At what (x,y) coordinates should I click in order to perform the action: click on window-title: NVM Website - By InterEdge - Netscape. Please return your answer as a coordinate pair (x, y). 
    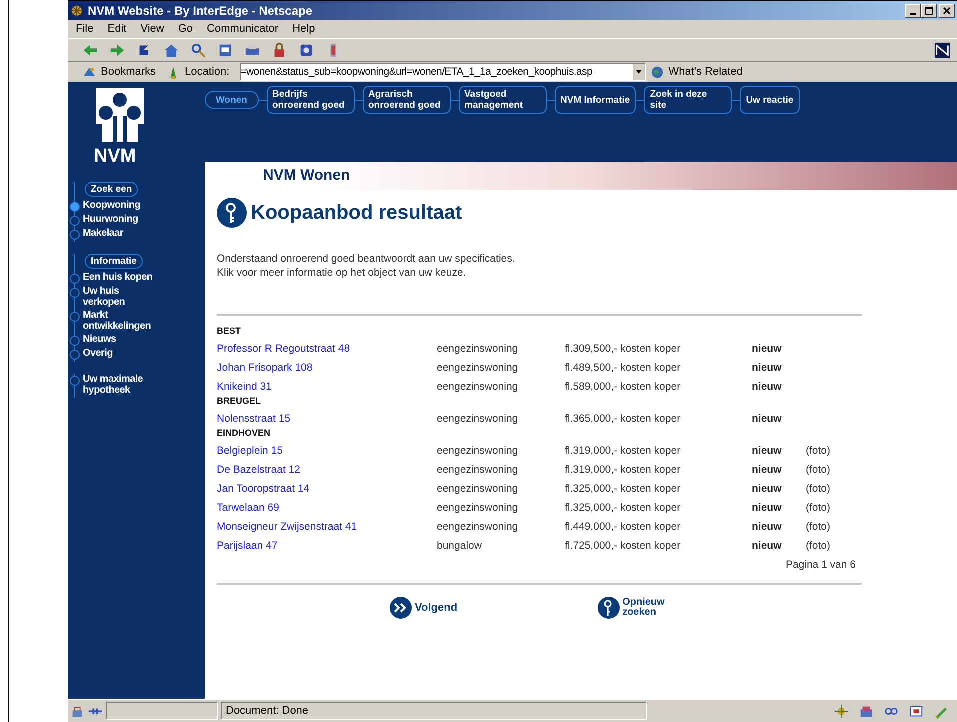
    Looking at the image, I should click on (201, 11).